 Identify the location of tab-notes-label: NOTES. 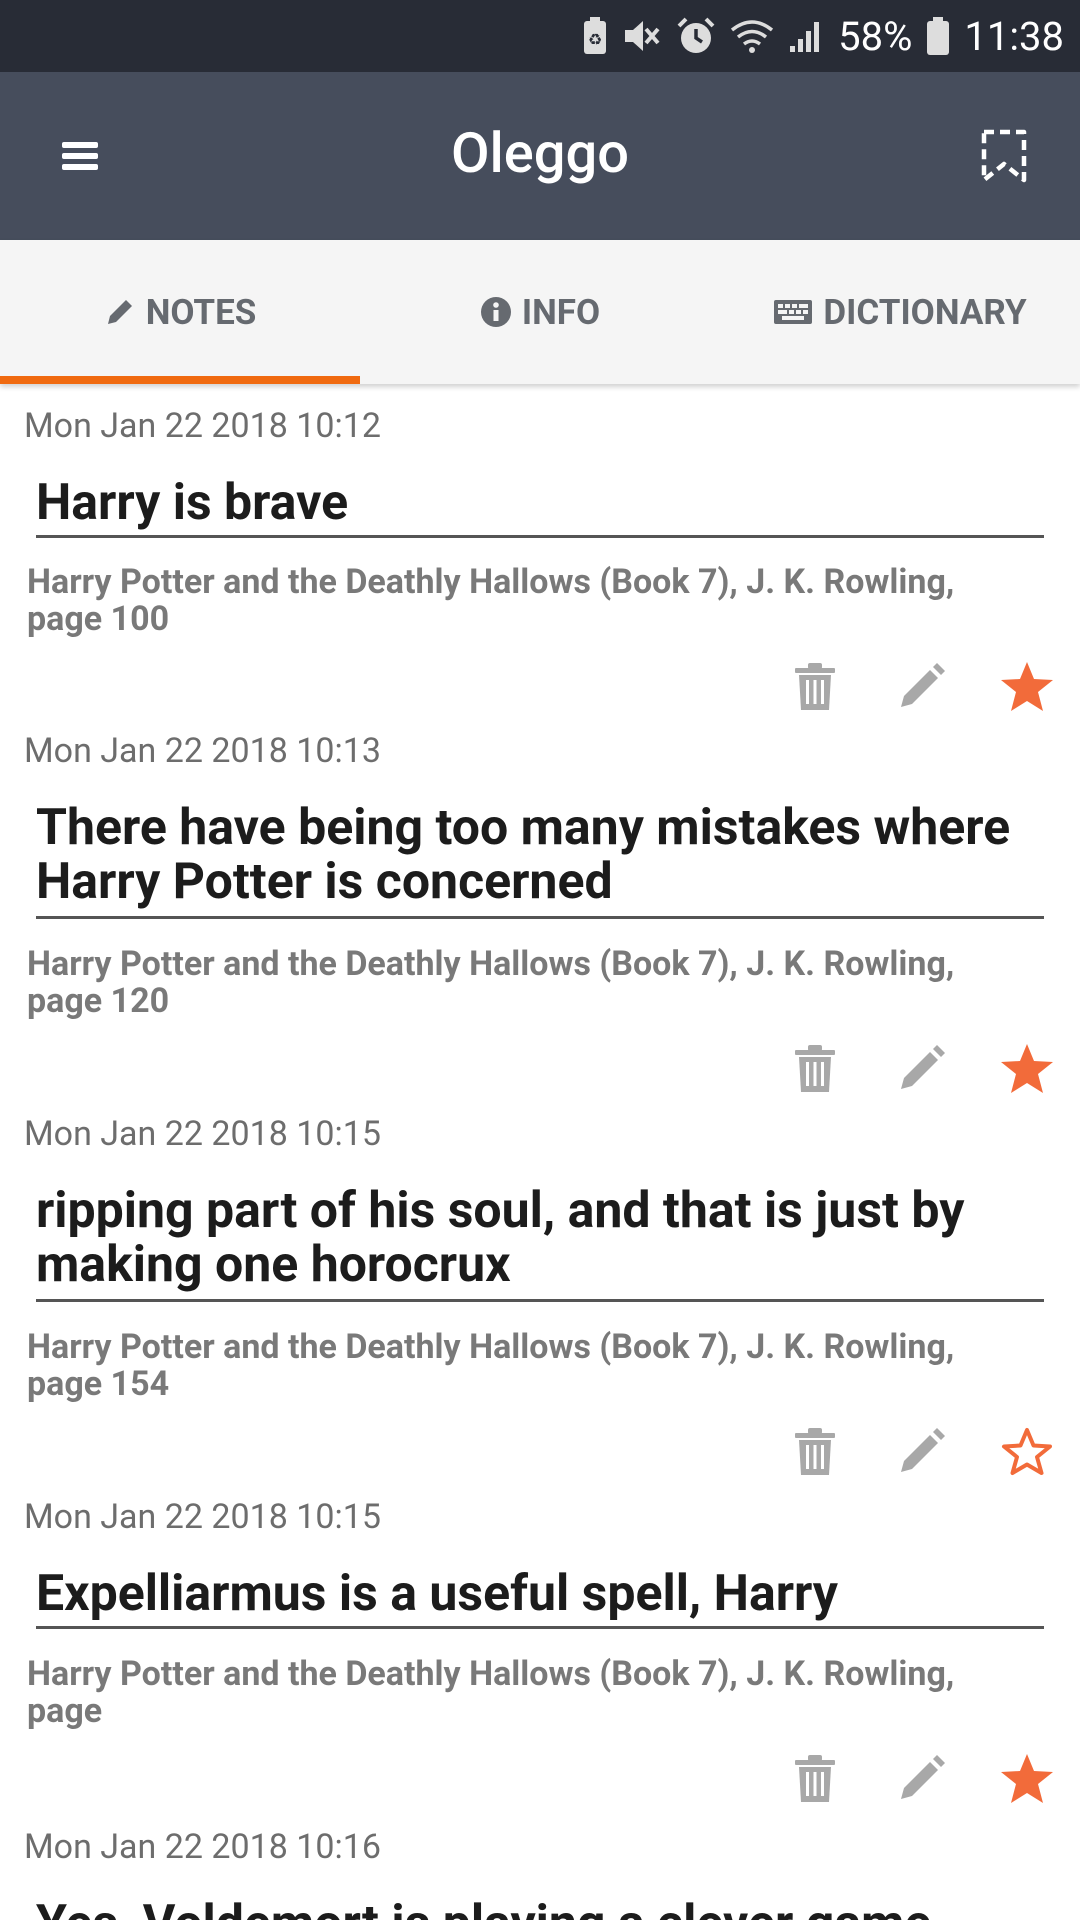
(201, 312).